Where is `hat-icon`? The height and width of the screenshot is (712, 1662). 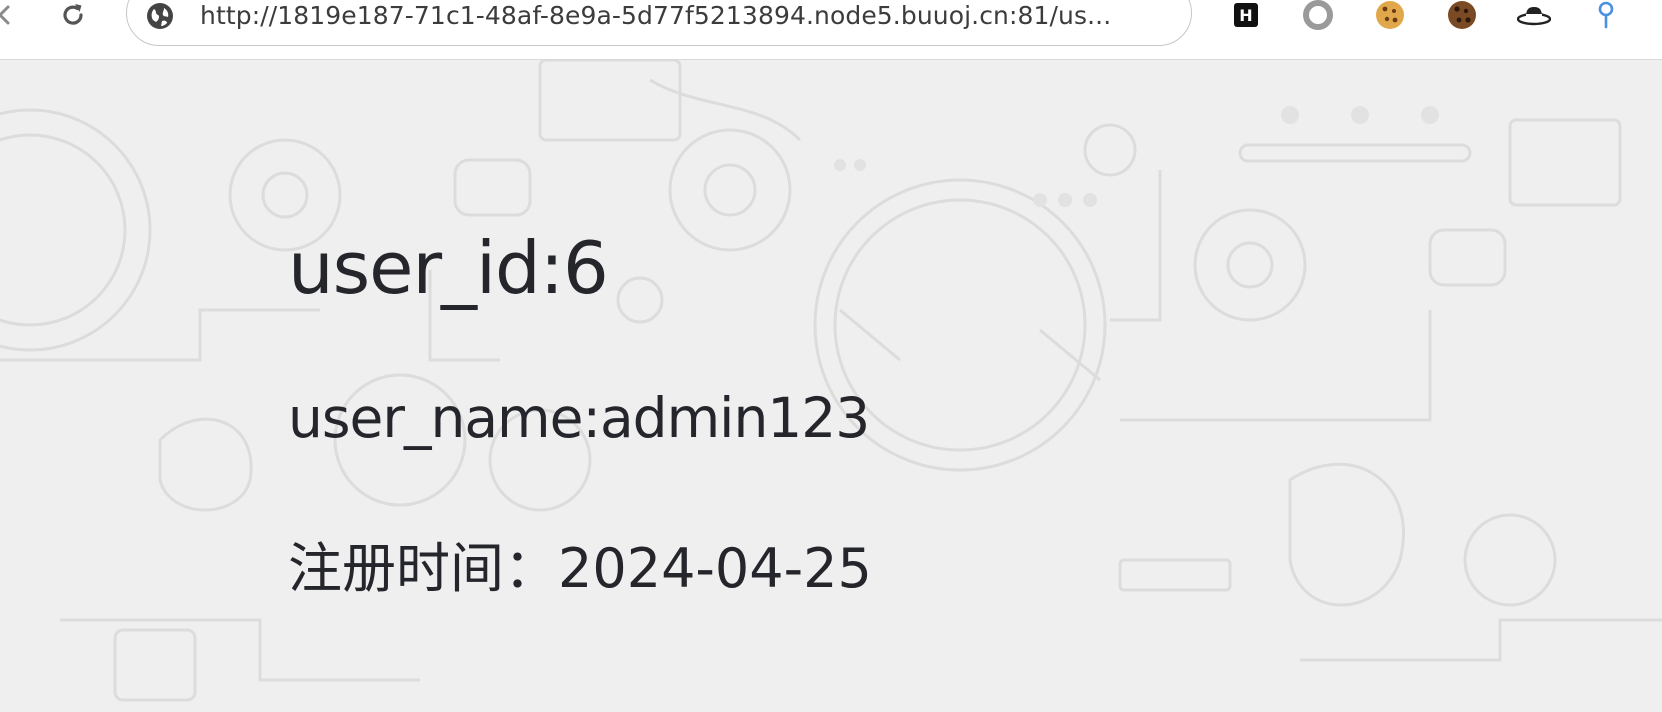
hat-icon is located at coordinates (1534, 15).